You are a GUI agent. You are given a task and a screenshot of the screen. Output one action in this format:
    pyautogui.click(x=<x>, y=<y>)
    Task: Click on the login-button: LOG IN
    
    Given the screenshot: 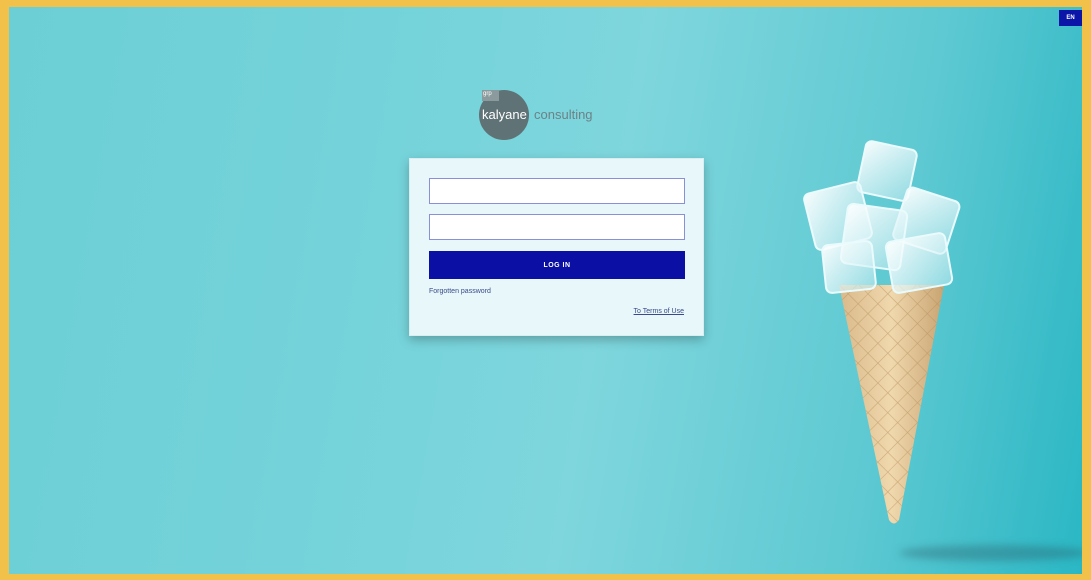 What is the action you would take?
    pyautogui.click(x=557, y=265)
    